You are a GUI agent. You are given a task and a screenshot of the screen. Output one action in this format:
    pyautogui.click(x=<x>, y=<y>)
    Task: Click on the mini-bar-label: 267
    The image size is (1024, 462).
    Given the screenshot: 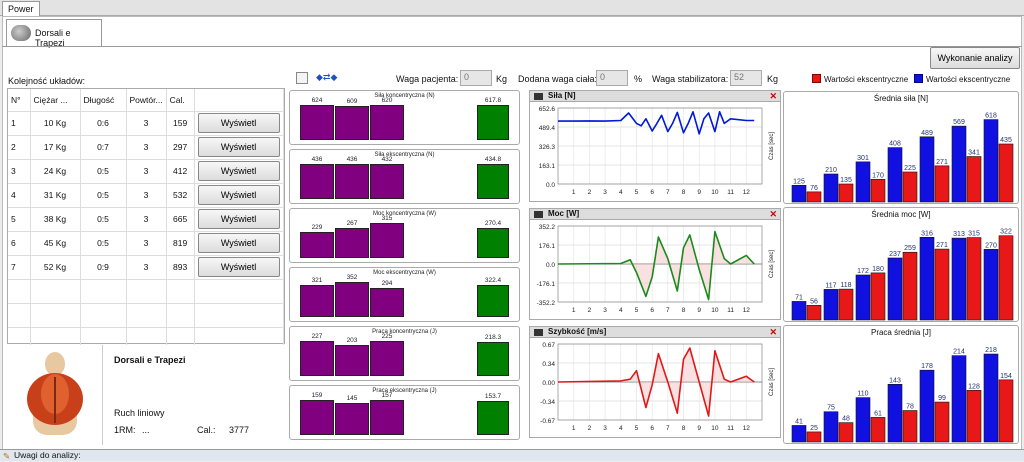 What is the action you would take?
    pyautogui.click(x=352, y=224)
    